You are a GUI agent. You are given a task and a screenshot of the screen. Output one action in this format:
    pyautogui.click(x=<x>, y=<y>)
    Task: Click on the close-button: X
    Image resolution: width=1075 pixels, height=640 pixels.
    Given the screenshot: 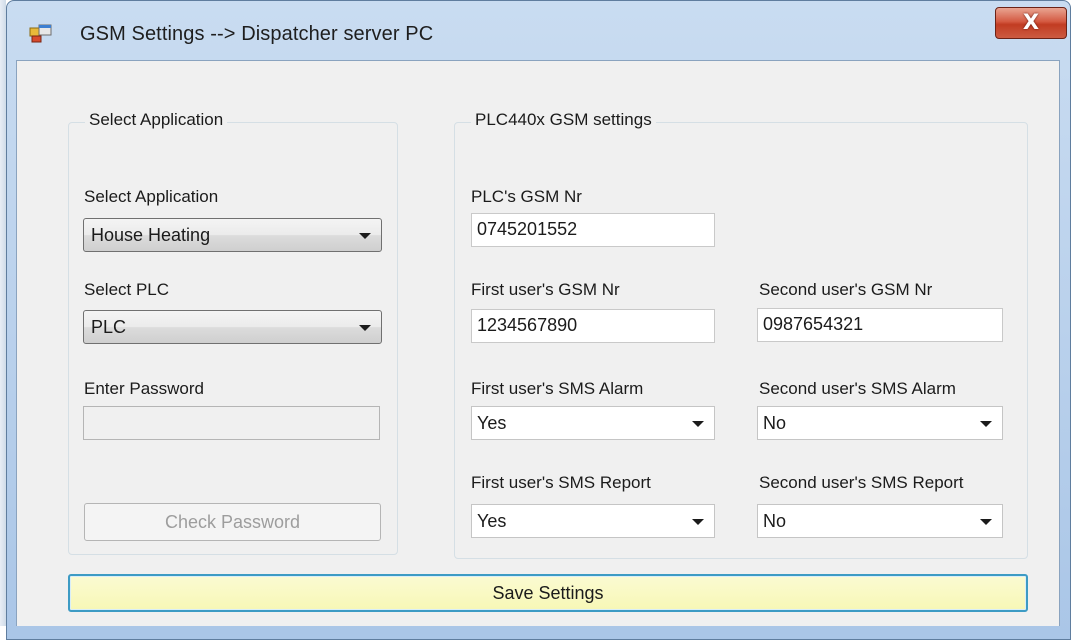 What is the action you would take?
    pyautogui.click(x=1031, y=23)
    